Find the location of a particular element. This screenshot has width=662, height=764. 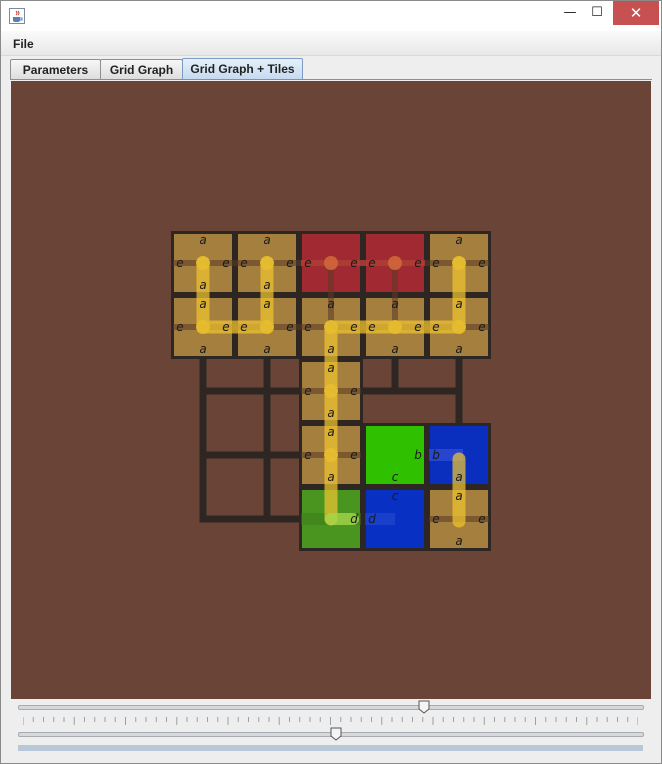

menu-bar: File is located at coordinates (331, 43).